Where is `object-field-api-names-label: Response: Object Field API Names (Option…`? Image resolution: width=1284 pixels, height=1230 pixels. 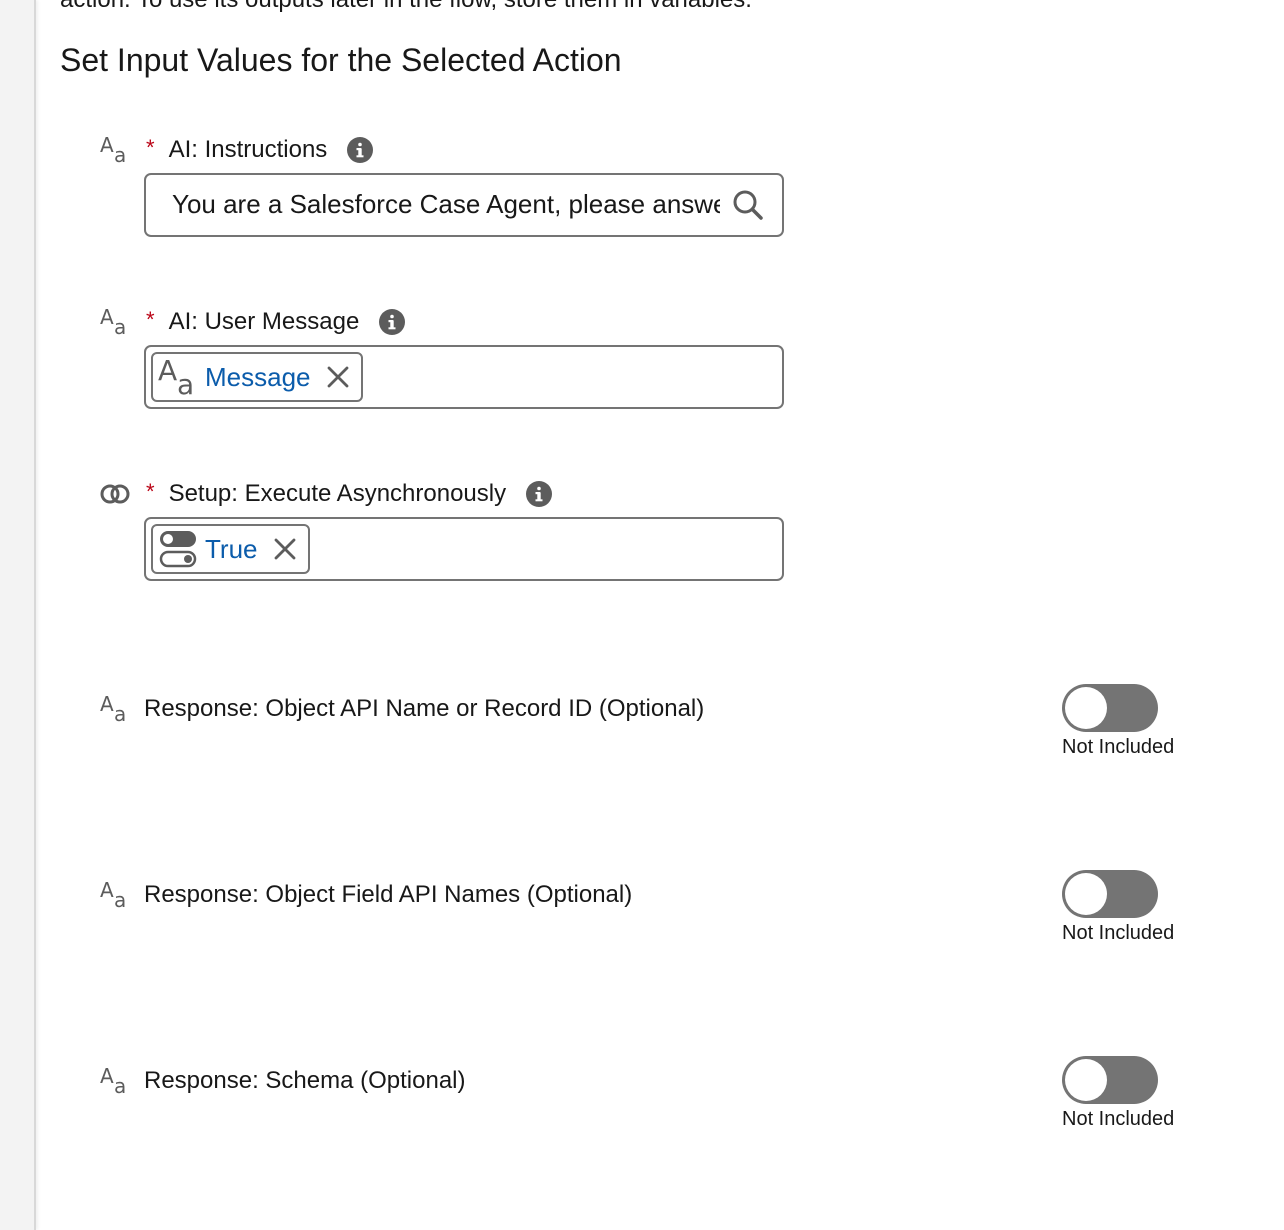
object-field-api-names-label: Response: Object Field API Names (Option… is located at coordinates (388, 894).